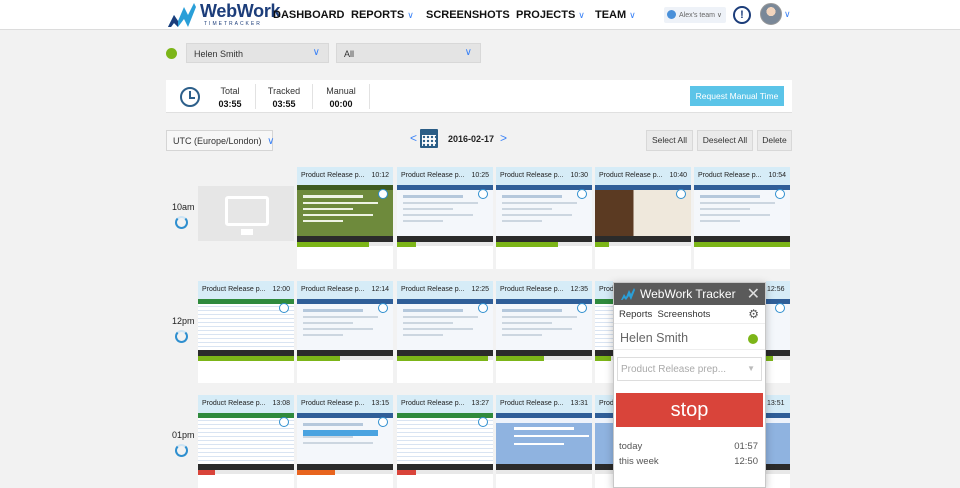 Image resolution: width=960 pixels, height=488 pixels. What do you see at coordinates (468, 15) in the screenshot?
I see `nav-screenshots: SCREENSHOTS` at bounding box center [468, 15].